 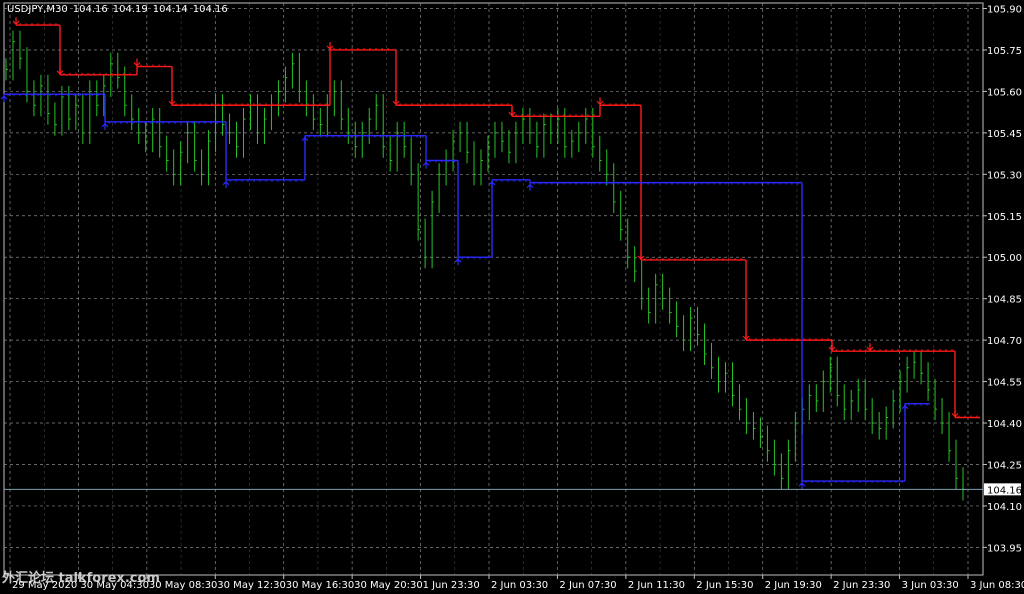 What do you see at coordinates (1004, 134) in the screenshot?
I see `y-tick-label: 105.45` at bounding box center [1004, 134].